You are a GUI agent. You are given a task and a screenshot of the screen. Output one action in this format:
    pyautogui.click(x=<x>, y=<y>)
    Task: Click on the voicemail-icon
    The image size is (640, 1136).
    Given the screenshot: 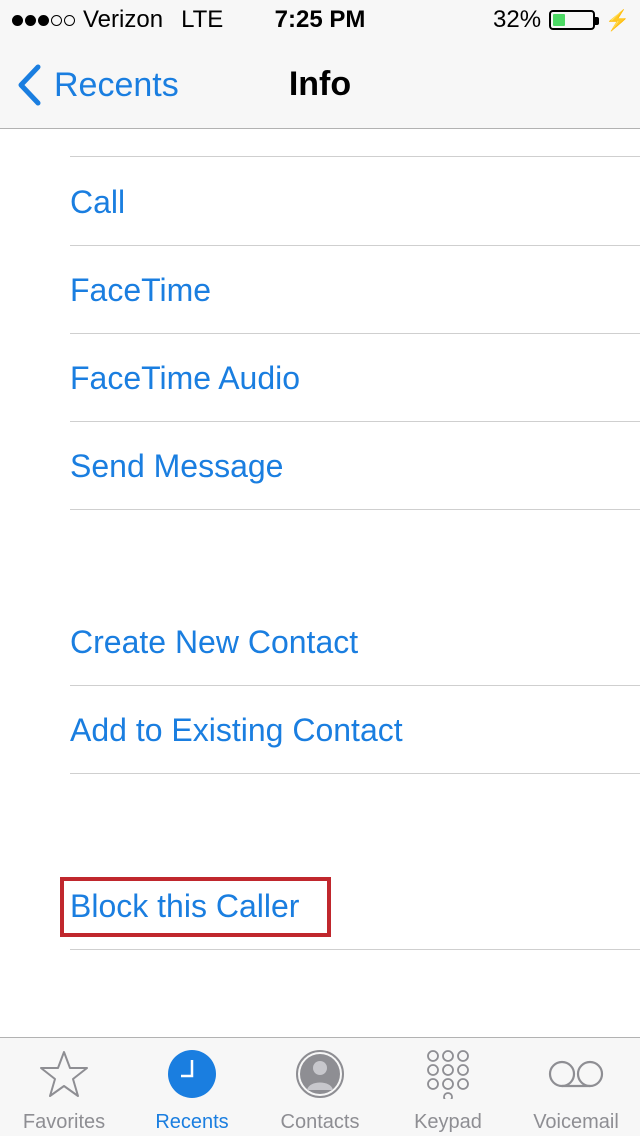 What is the action you would take?
    pyautogui.click(x=576, y=1074)
    